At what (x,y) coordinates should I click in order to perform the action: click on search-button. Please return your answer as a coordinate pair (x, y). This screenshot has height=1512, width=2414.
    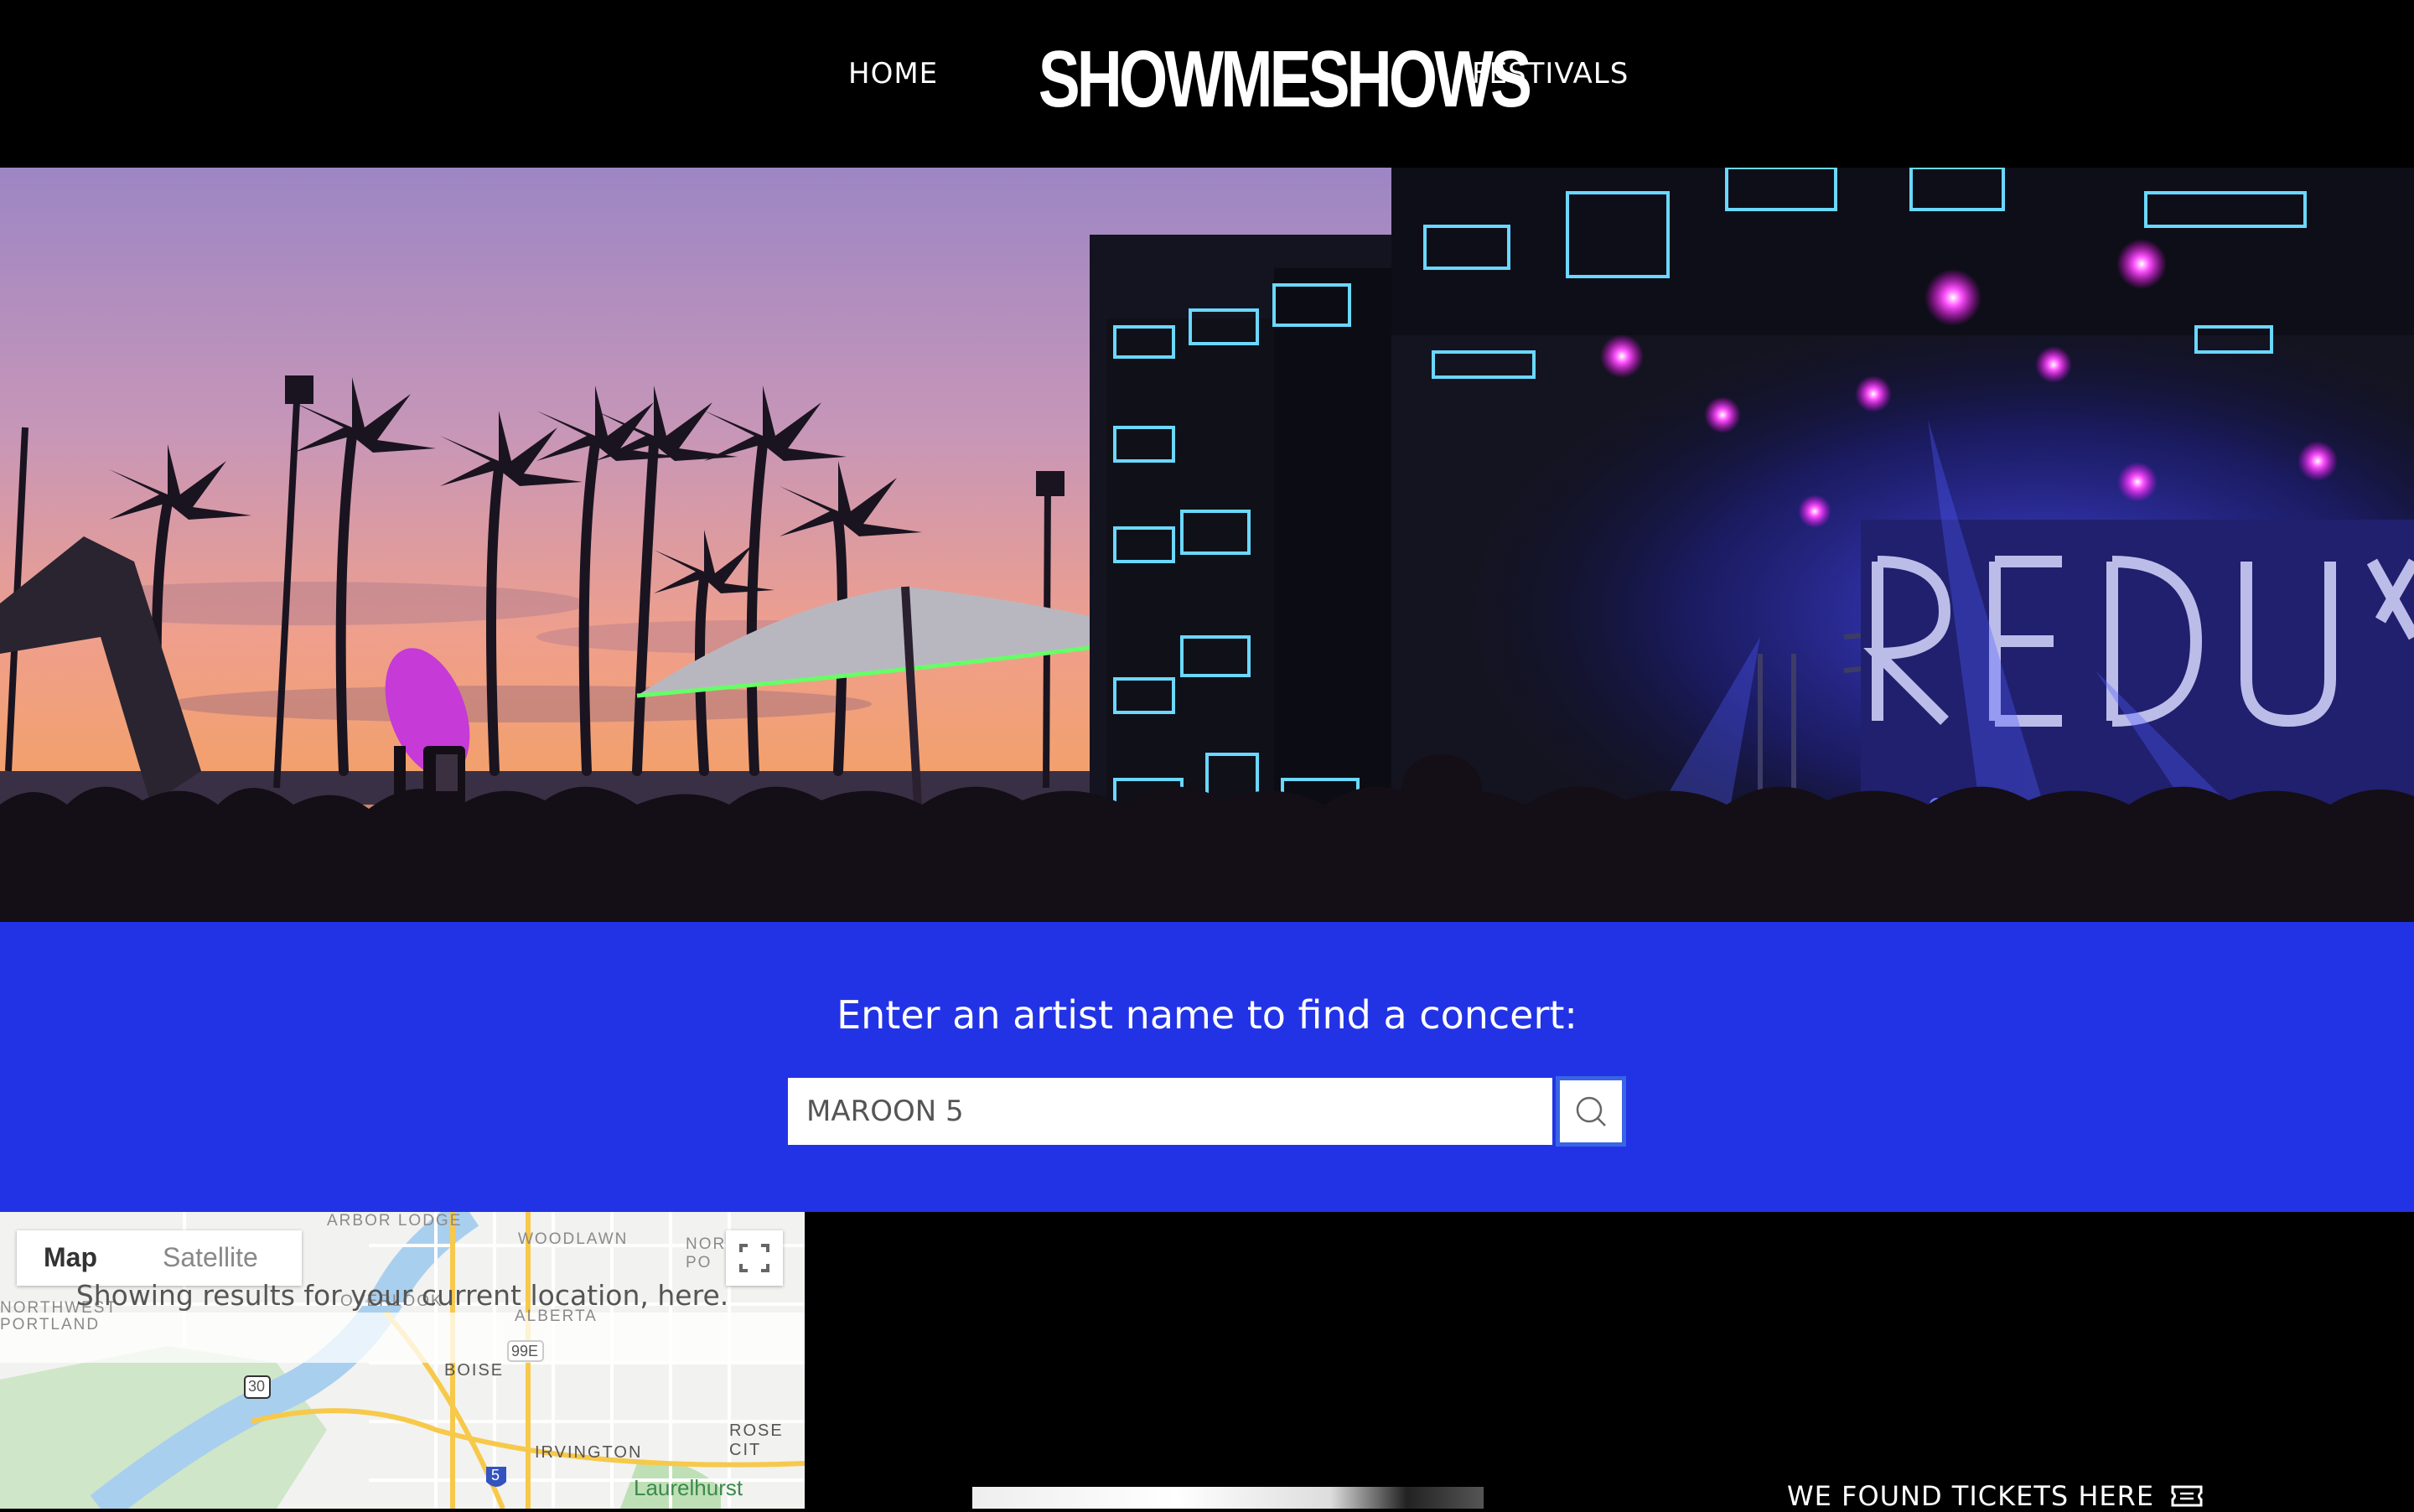
    Looking at the image, I should click on (1591, 1111).